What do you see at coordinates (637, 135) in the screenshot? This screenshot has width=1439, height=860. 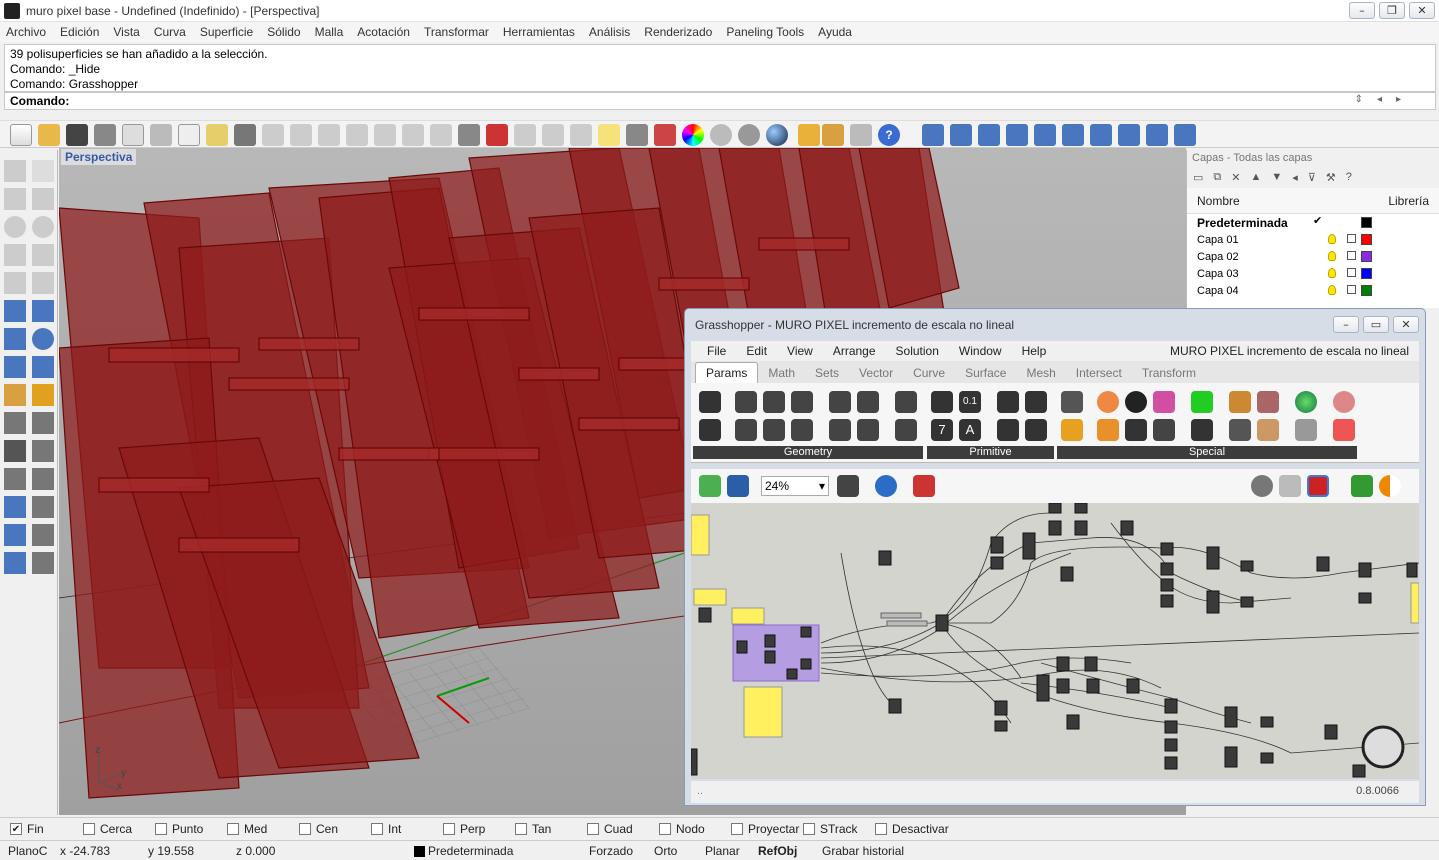 I see `lock-icon` at bounding box center [637, 135].